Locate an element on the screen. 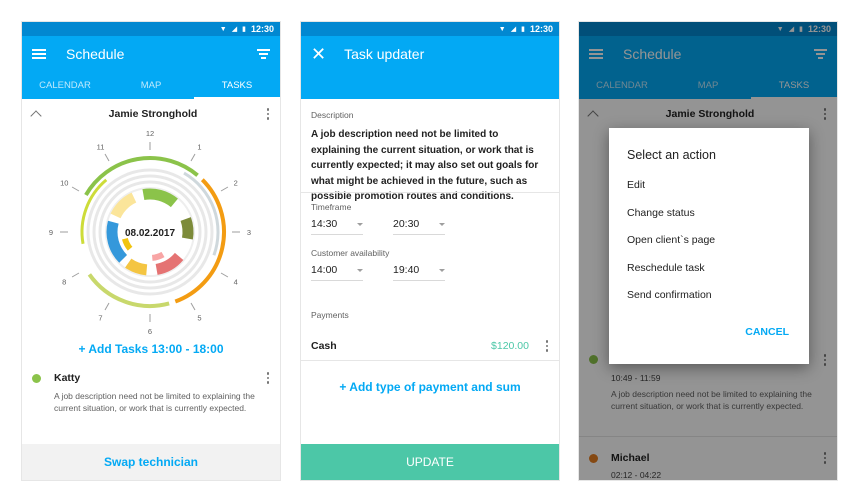  add-tasks-button: + Add Tasks 13:00 - 18:00 is located at coordinates (151, 349).